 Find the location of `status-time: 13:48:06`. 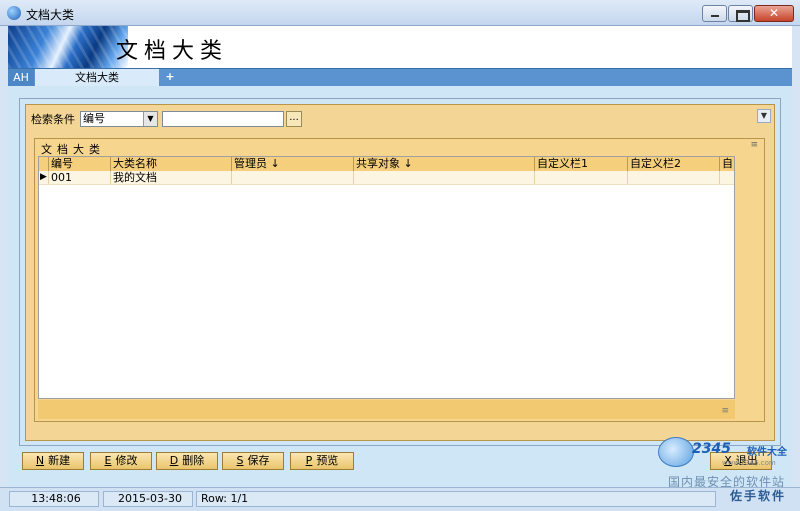

status-time: 13:48:06 is located at coordinates (54, 499).